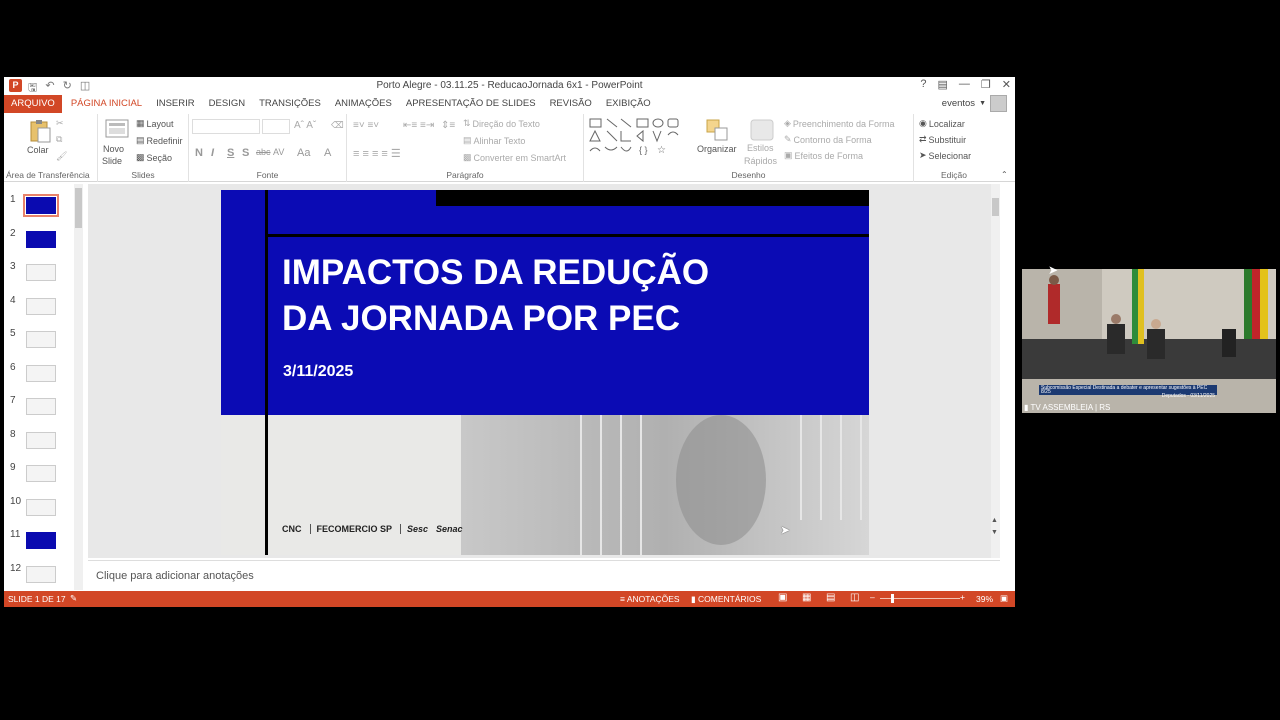 The image size is (1280, 720). I want to click on bold-button: N, so click(199, 153).